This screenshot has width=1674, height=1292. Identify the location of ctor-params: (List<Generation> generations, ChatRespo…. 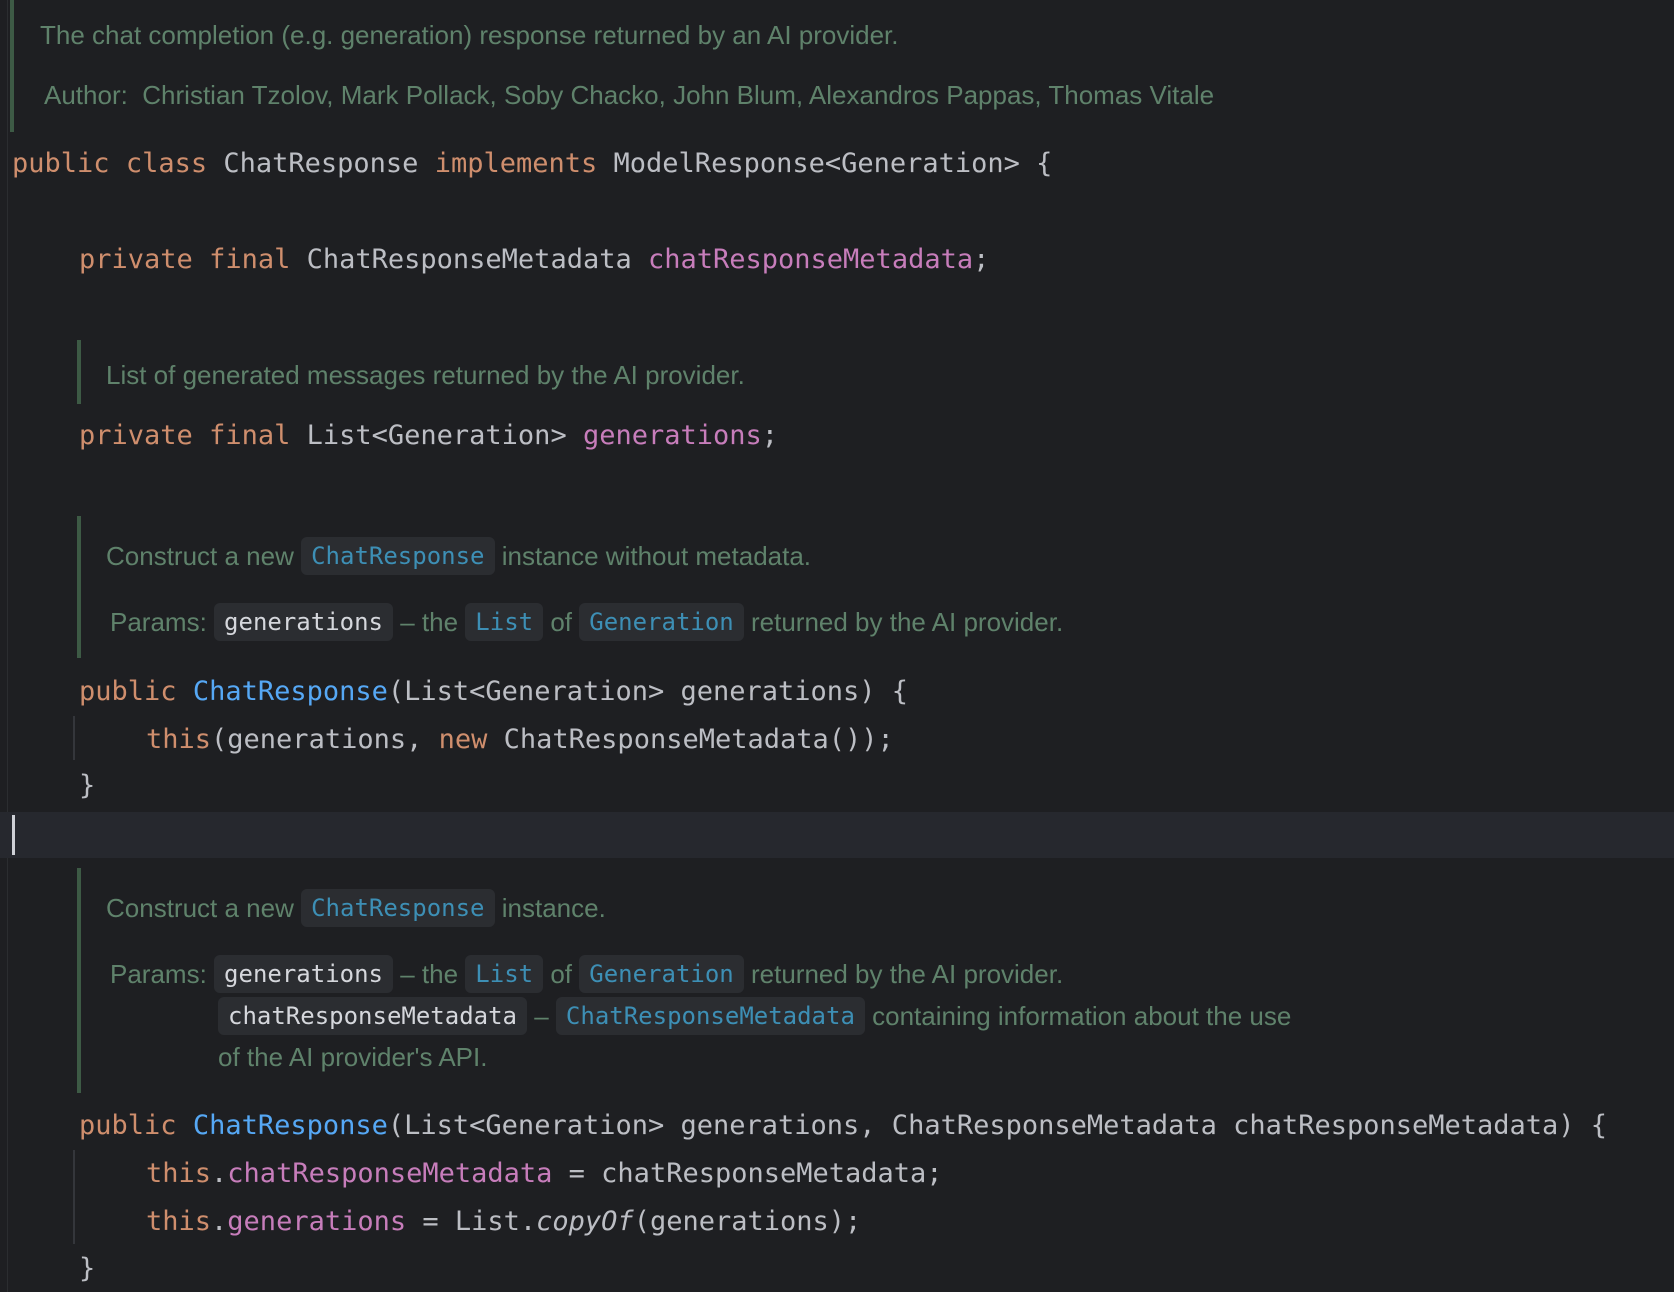
(997, 1125).